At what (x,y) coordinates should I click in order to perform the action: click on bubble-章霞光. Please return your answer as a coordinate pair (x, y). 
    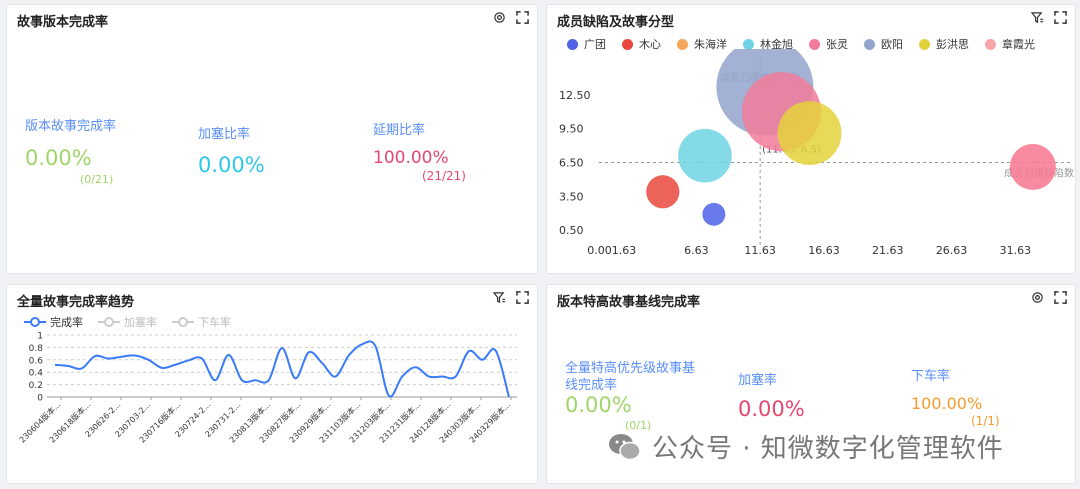
    Looking at the image, I should click on (1032, 166).